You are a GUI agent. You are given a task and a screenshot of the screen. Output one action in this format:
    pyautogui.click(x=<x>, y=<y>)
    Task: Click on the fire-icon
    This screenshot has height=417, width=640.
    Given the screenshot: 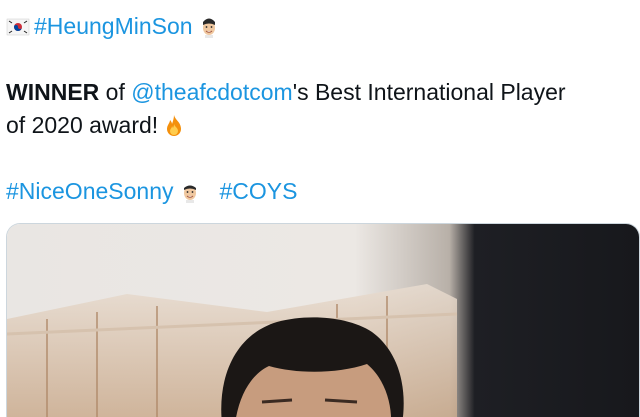 What is the action you would take?
    pyautogui.click(x=174, y=126)
    